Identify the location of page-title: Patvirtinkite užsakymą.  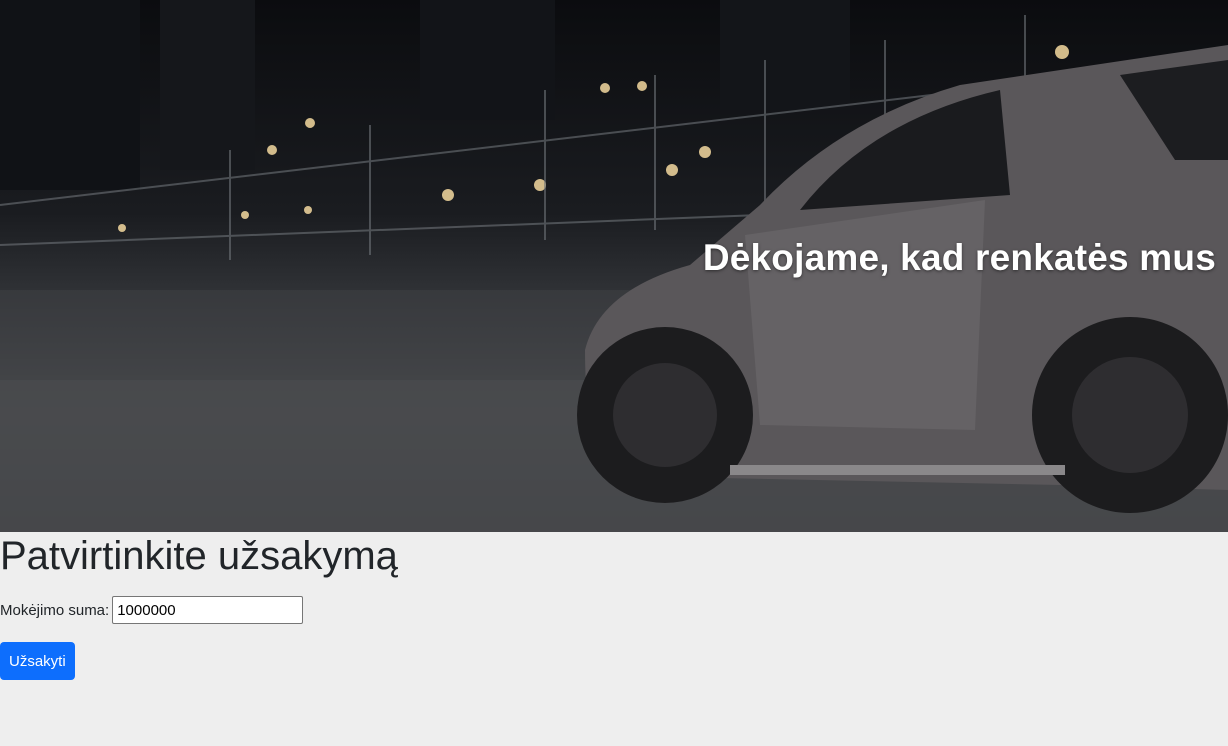
(199, 556).